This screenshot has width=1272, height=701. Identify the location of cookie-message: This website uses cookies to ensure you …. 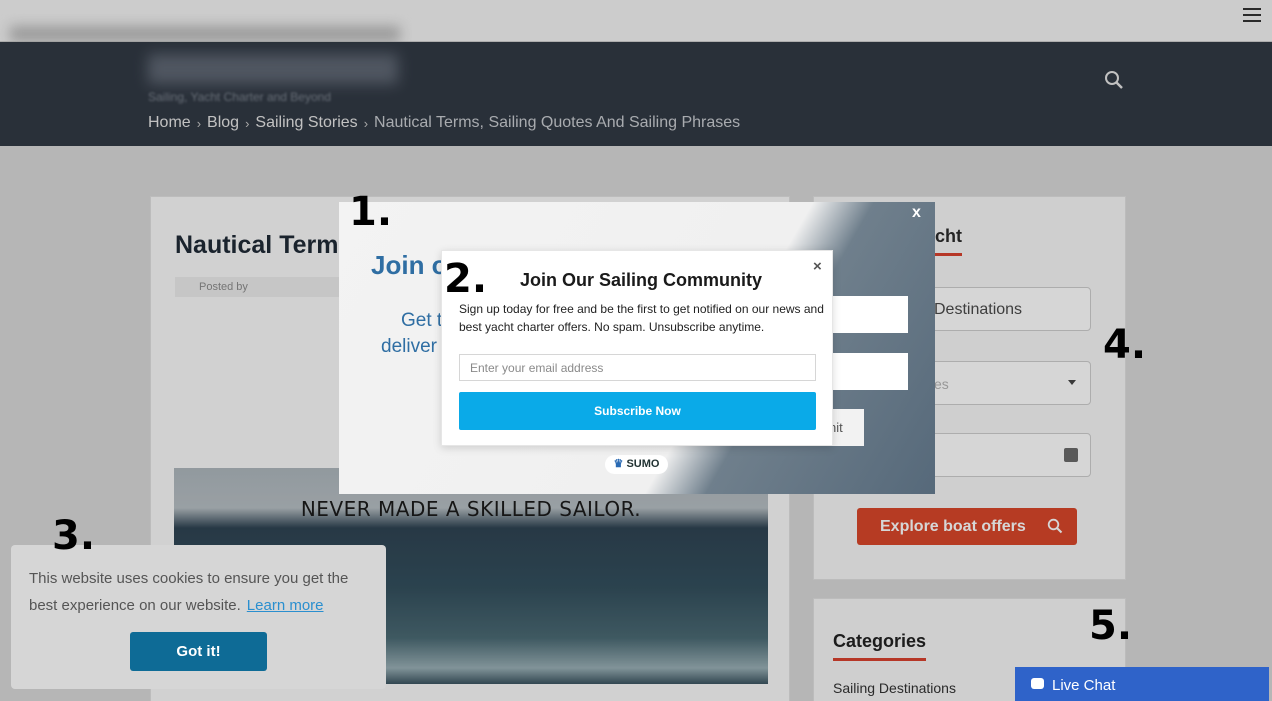
(201, 592).